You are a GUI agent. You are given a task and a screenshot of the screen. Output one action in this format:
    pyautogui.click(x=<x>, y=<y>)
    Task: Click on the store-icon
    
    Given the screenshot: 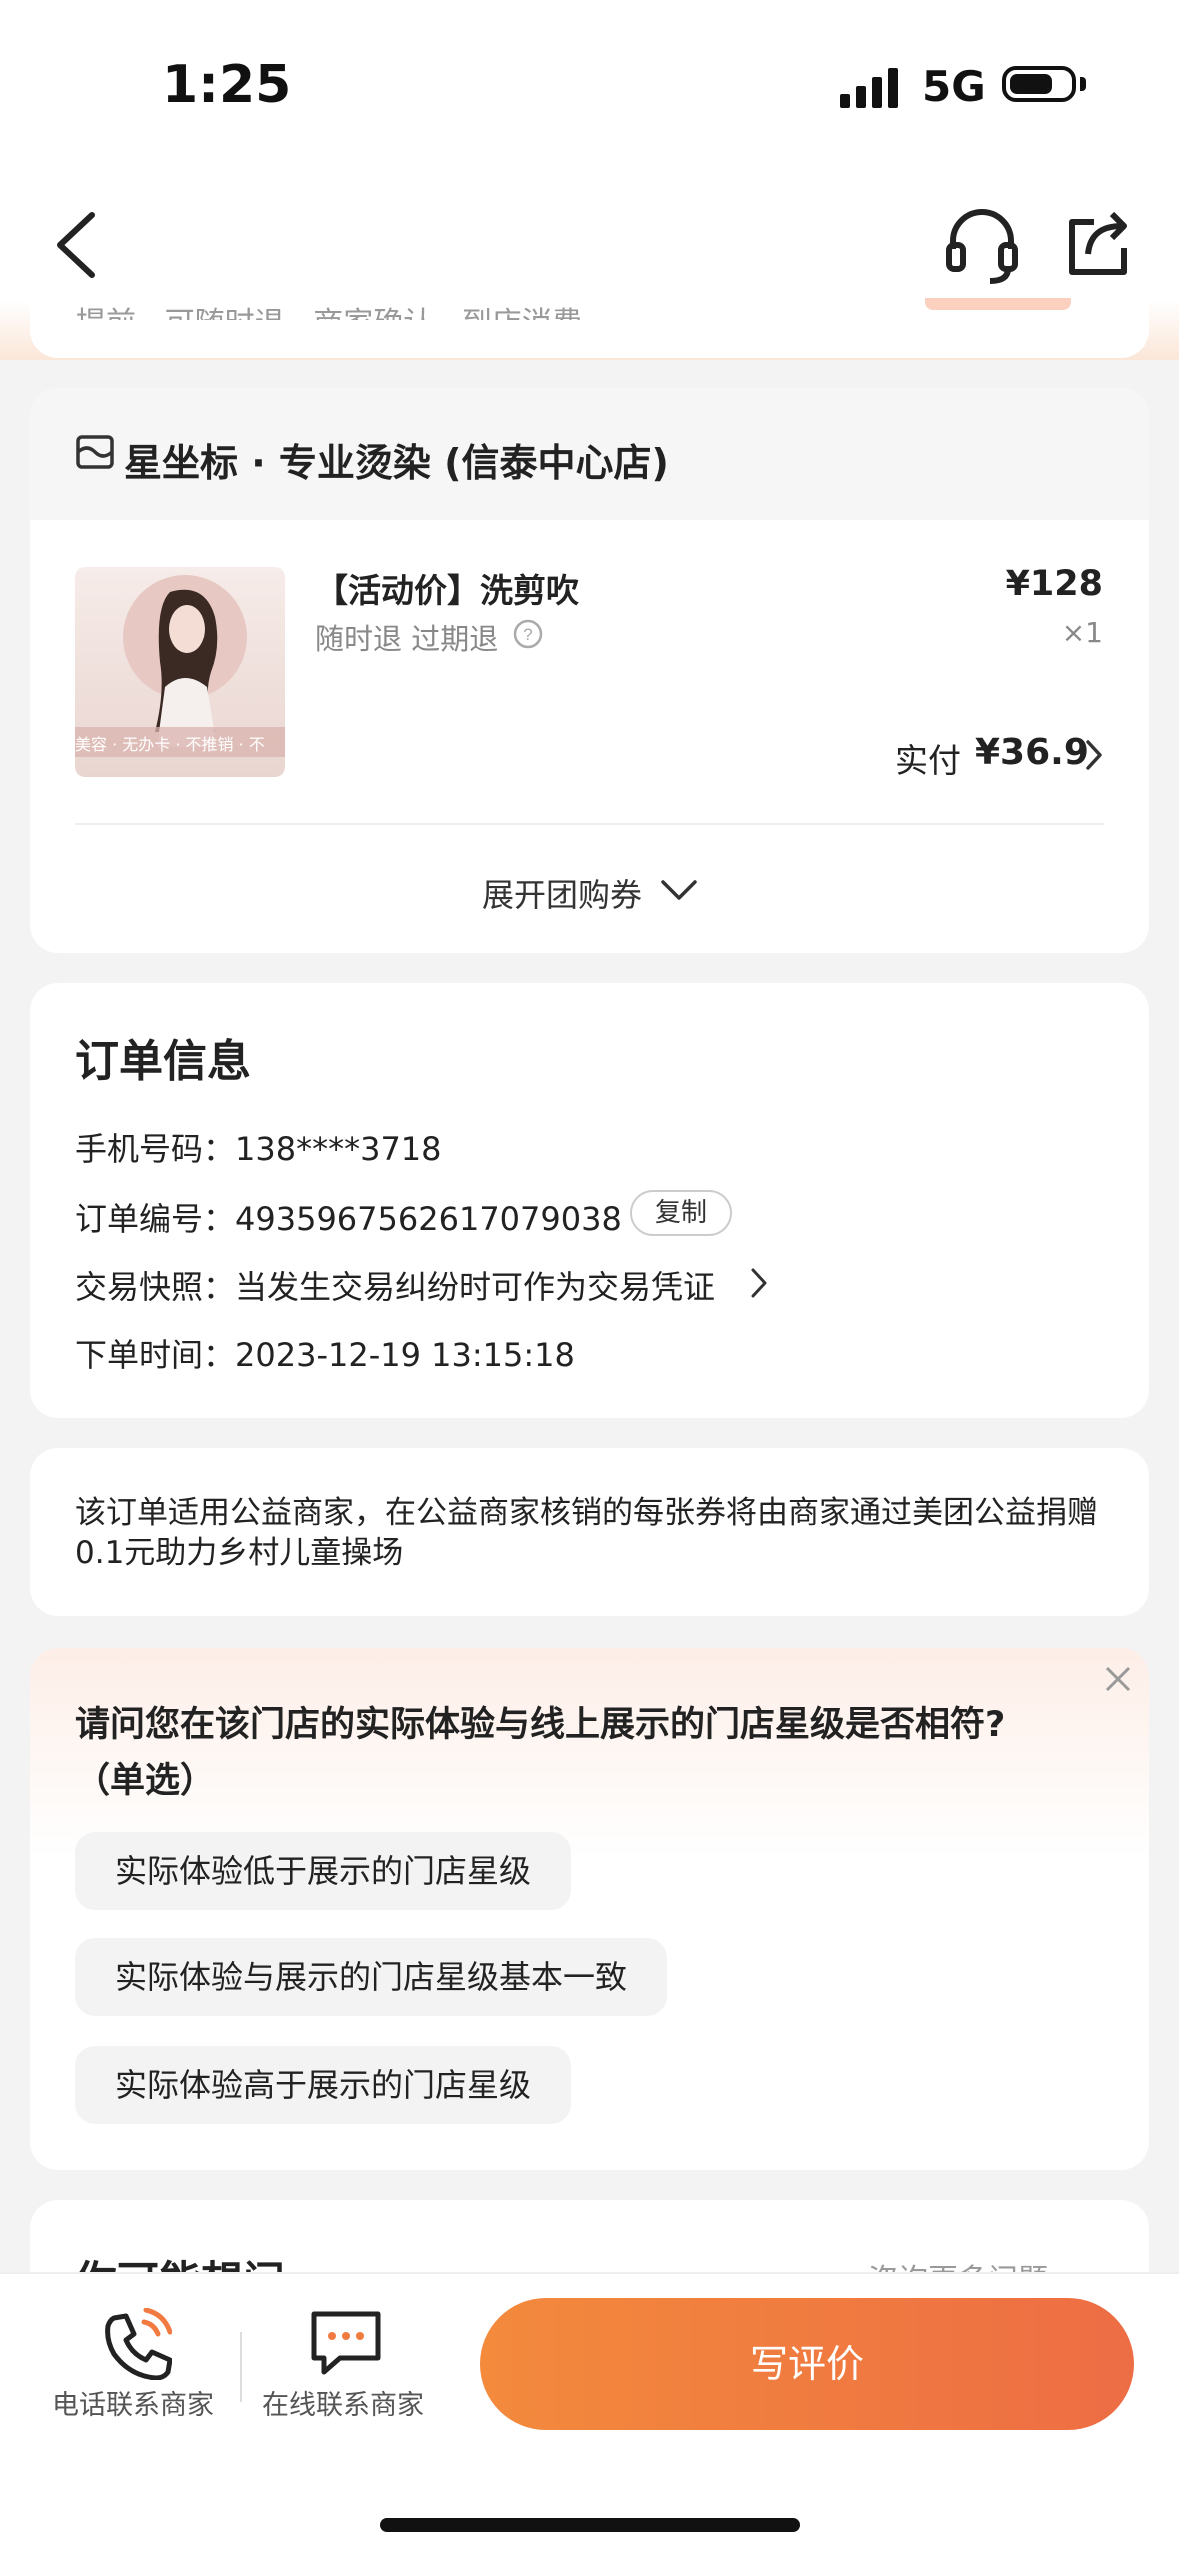 What is the action you would take?
    pyautogui.click(x=95, y=452)
    